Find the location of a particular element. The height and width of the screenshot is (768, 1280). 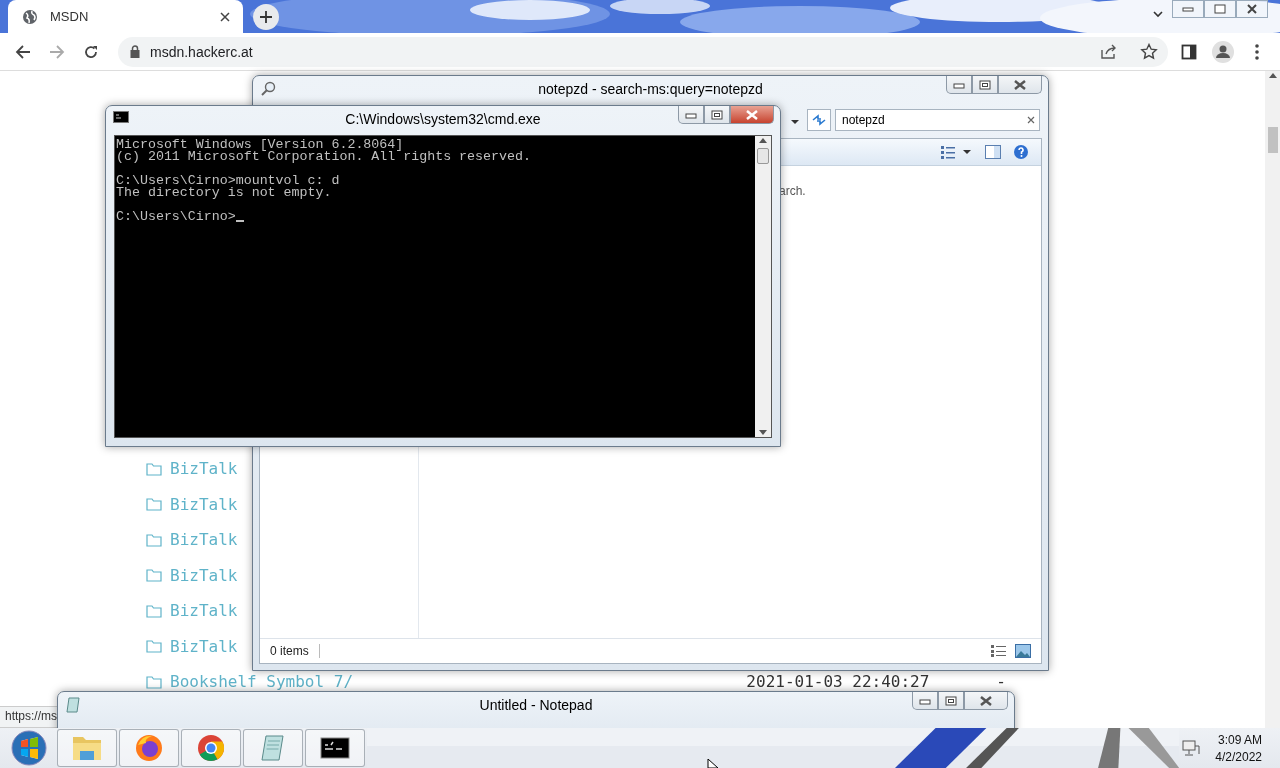

view-options-button is located at coordinates (957, 152).